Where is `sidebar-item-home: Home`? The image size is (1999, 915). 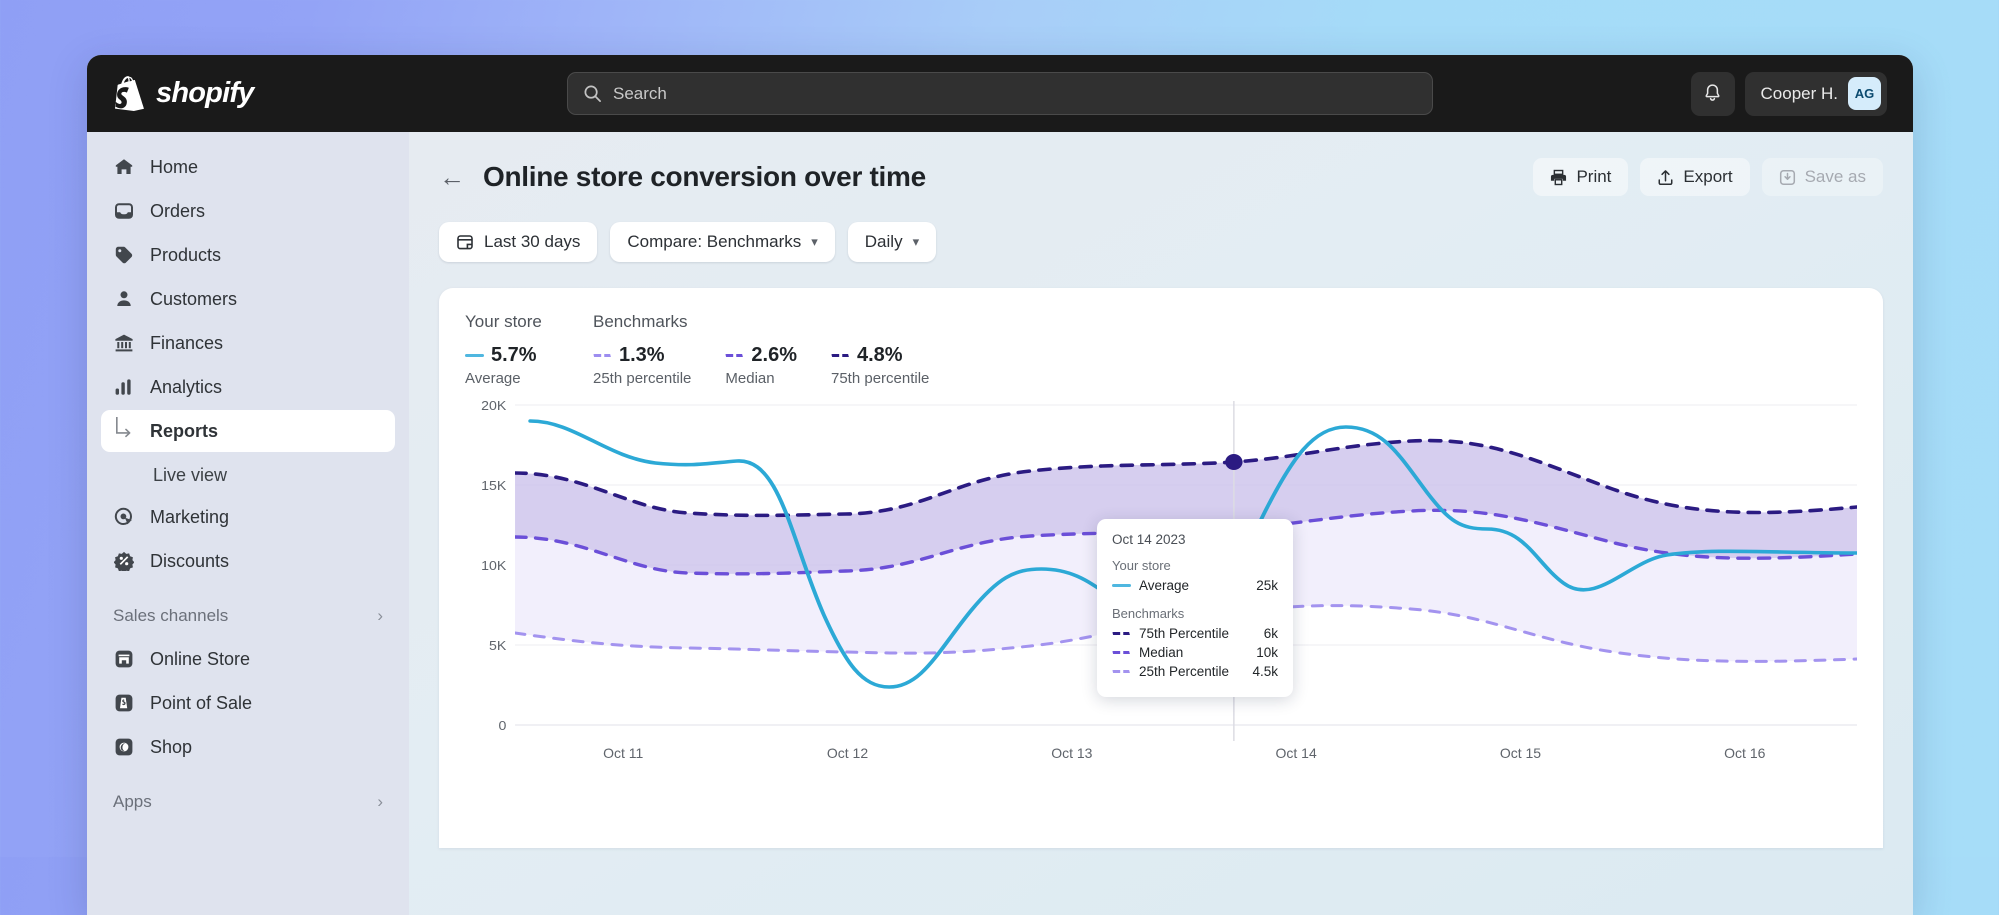
sidebar-item-home: Home is located at coordinates (248, 167).